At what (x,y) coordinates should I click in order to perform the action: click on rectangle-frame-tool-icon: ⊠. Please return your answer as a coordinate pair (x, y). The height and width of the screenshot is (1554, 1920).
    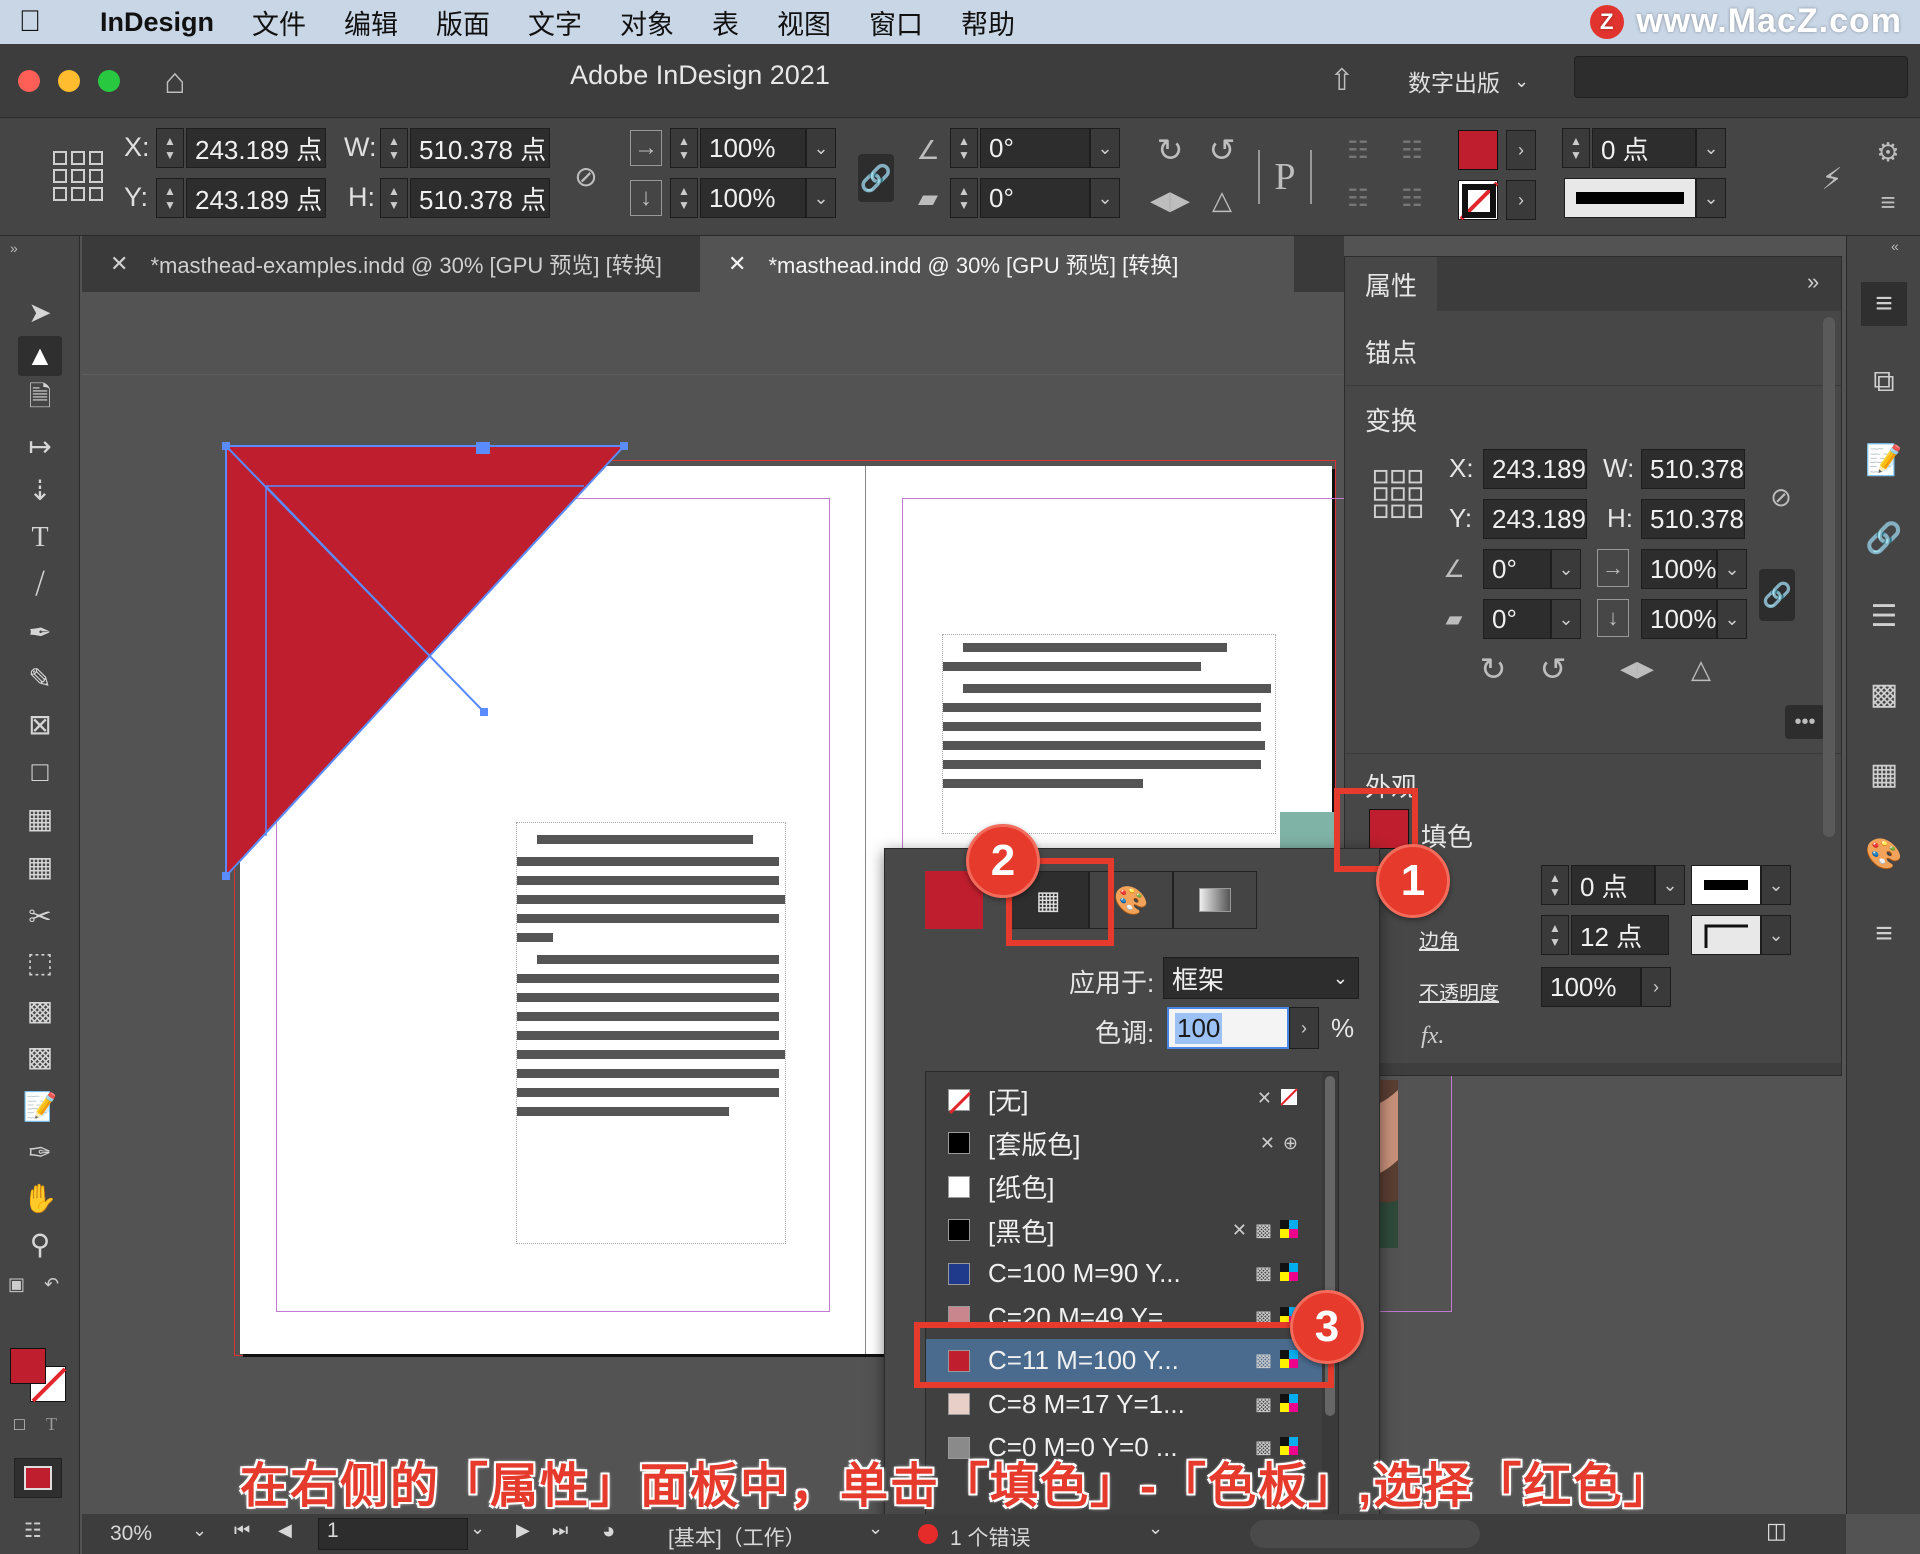
    Looking at the image, I should click on (40, 724).